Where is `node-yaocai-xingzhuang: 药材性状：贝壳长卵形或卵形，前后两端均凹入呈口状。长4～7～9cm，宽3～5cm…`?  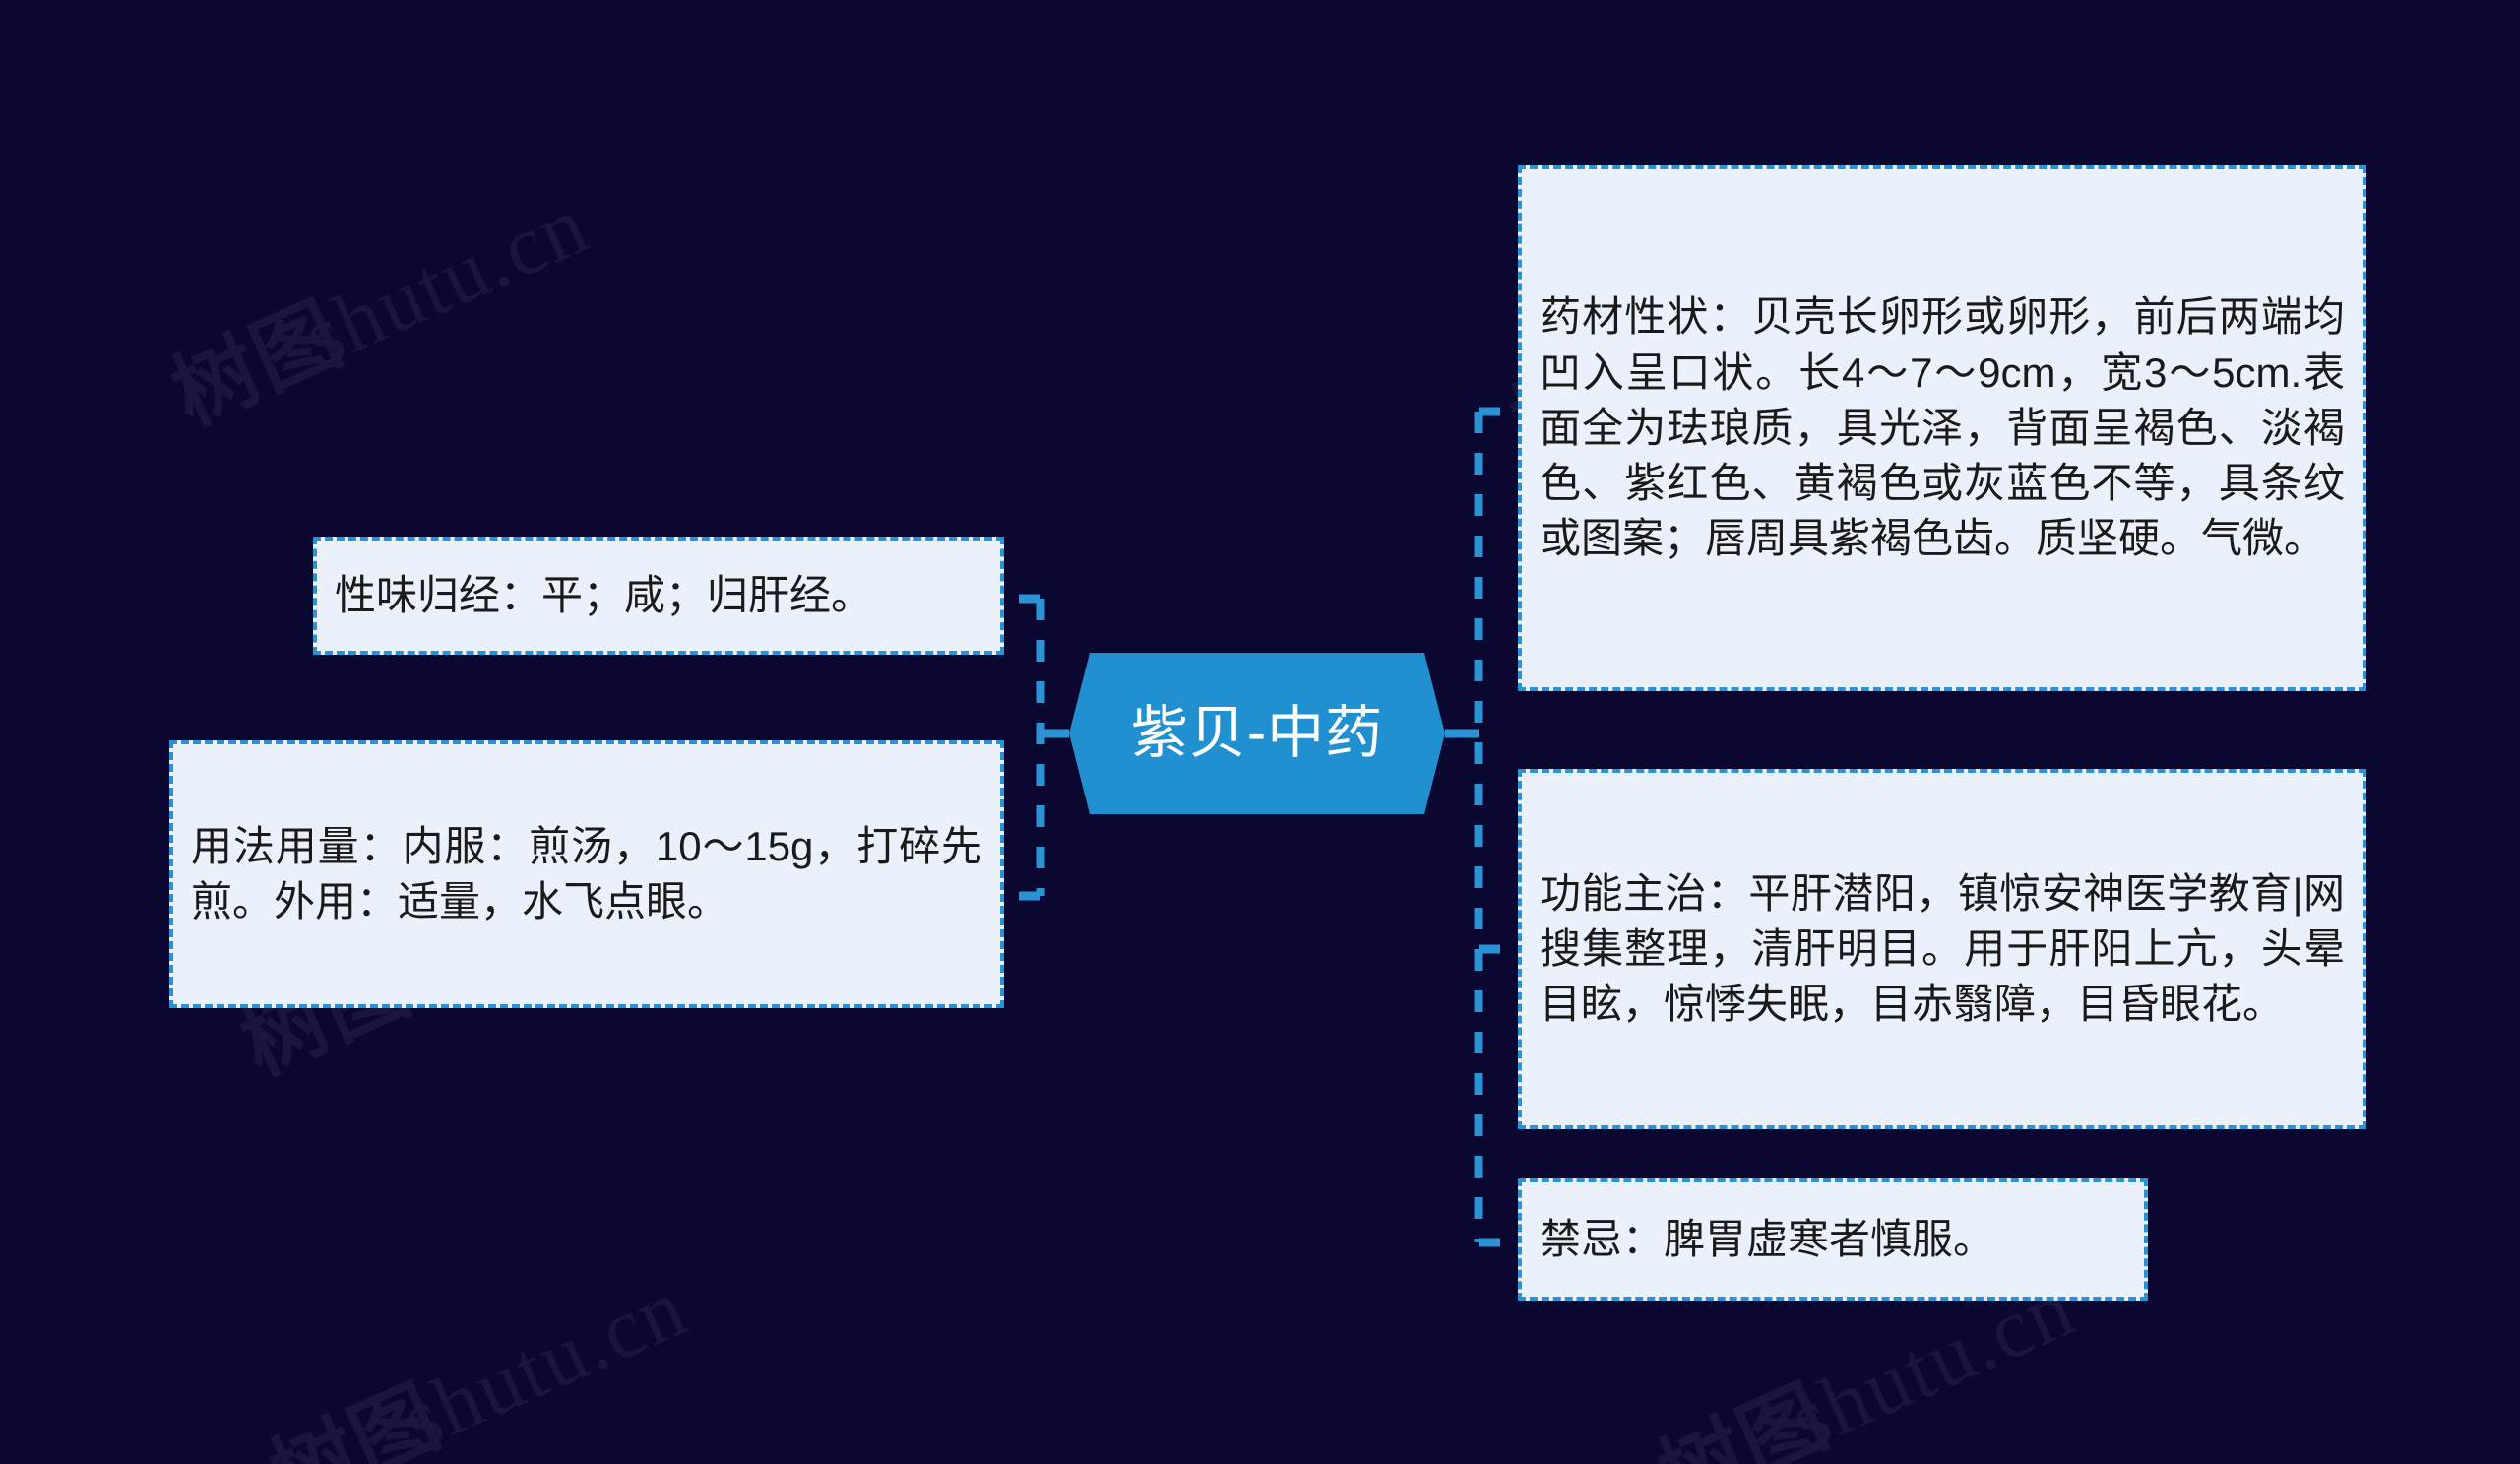 node-yaocai-xingzhuang: 药材性状：贝壳长卵形或卵形，前后两端均凹入呈口状。长4～7～9cm，宽3～5cm… is located at coordinates (1942, 428).